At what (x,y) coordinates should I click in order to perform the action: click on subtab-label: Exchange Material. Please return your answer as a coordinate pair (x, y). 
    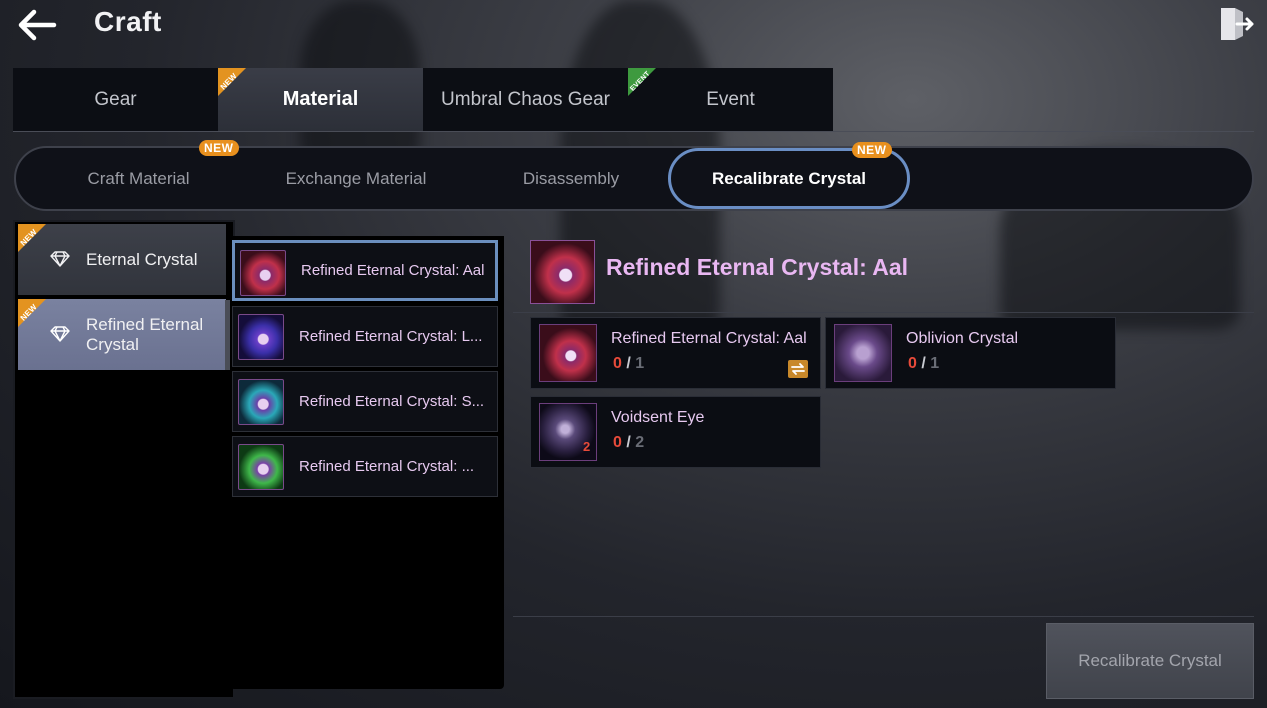
    Looking at the image, I should click on (356, 178).